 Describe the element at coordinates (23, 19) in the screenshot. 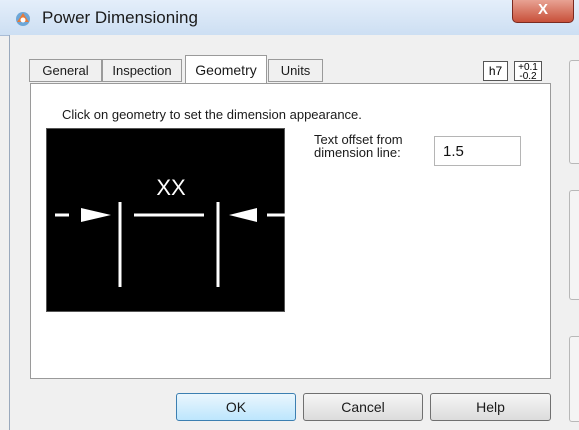

I see `power-dimensioning-icon` at that location.